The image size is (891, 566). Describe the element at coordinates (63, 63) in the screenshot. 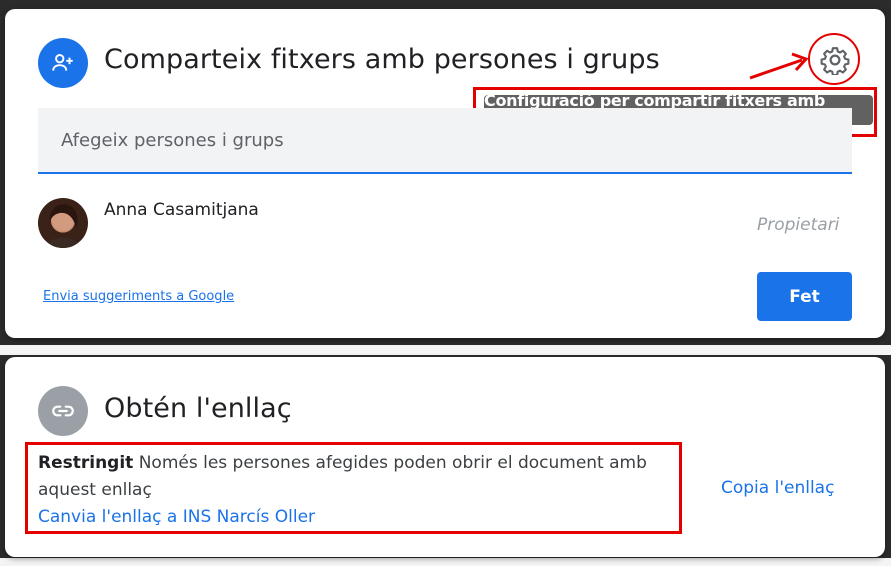

I see `add-person-icon` at that location.